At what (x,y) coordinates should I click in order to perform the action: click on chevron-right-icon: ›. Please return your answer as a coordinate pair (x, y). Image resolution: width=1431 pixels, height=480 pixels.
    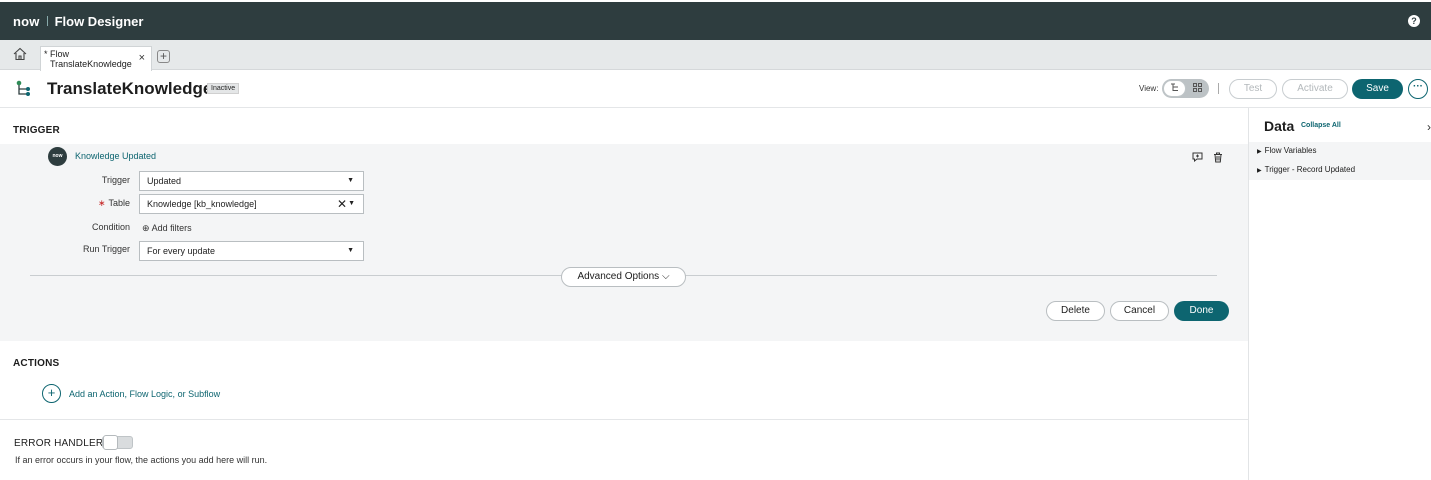
    Looking at the image, I should click on (1429, 127).